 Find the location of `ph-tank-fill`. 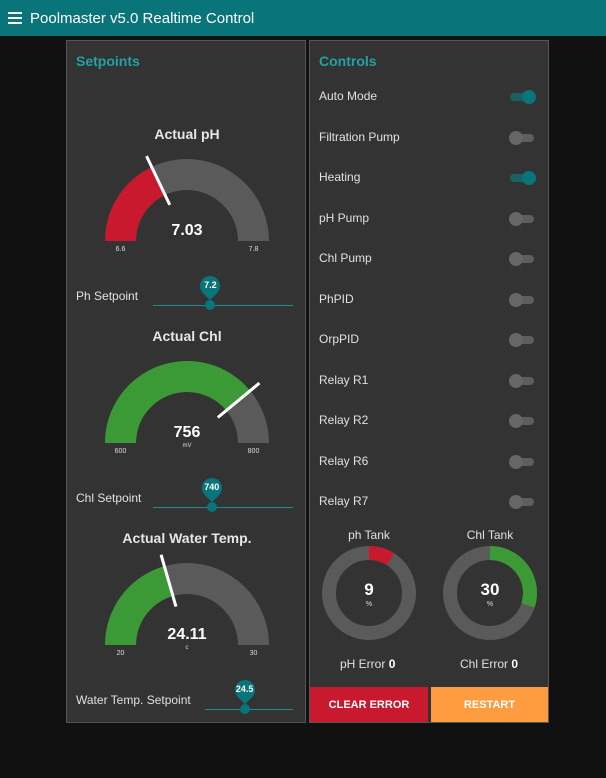

ph-tank-fill is located at coordinates (381, 556).